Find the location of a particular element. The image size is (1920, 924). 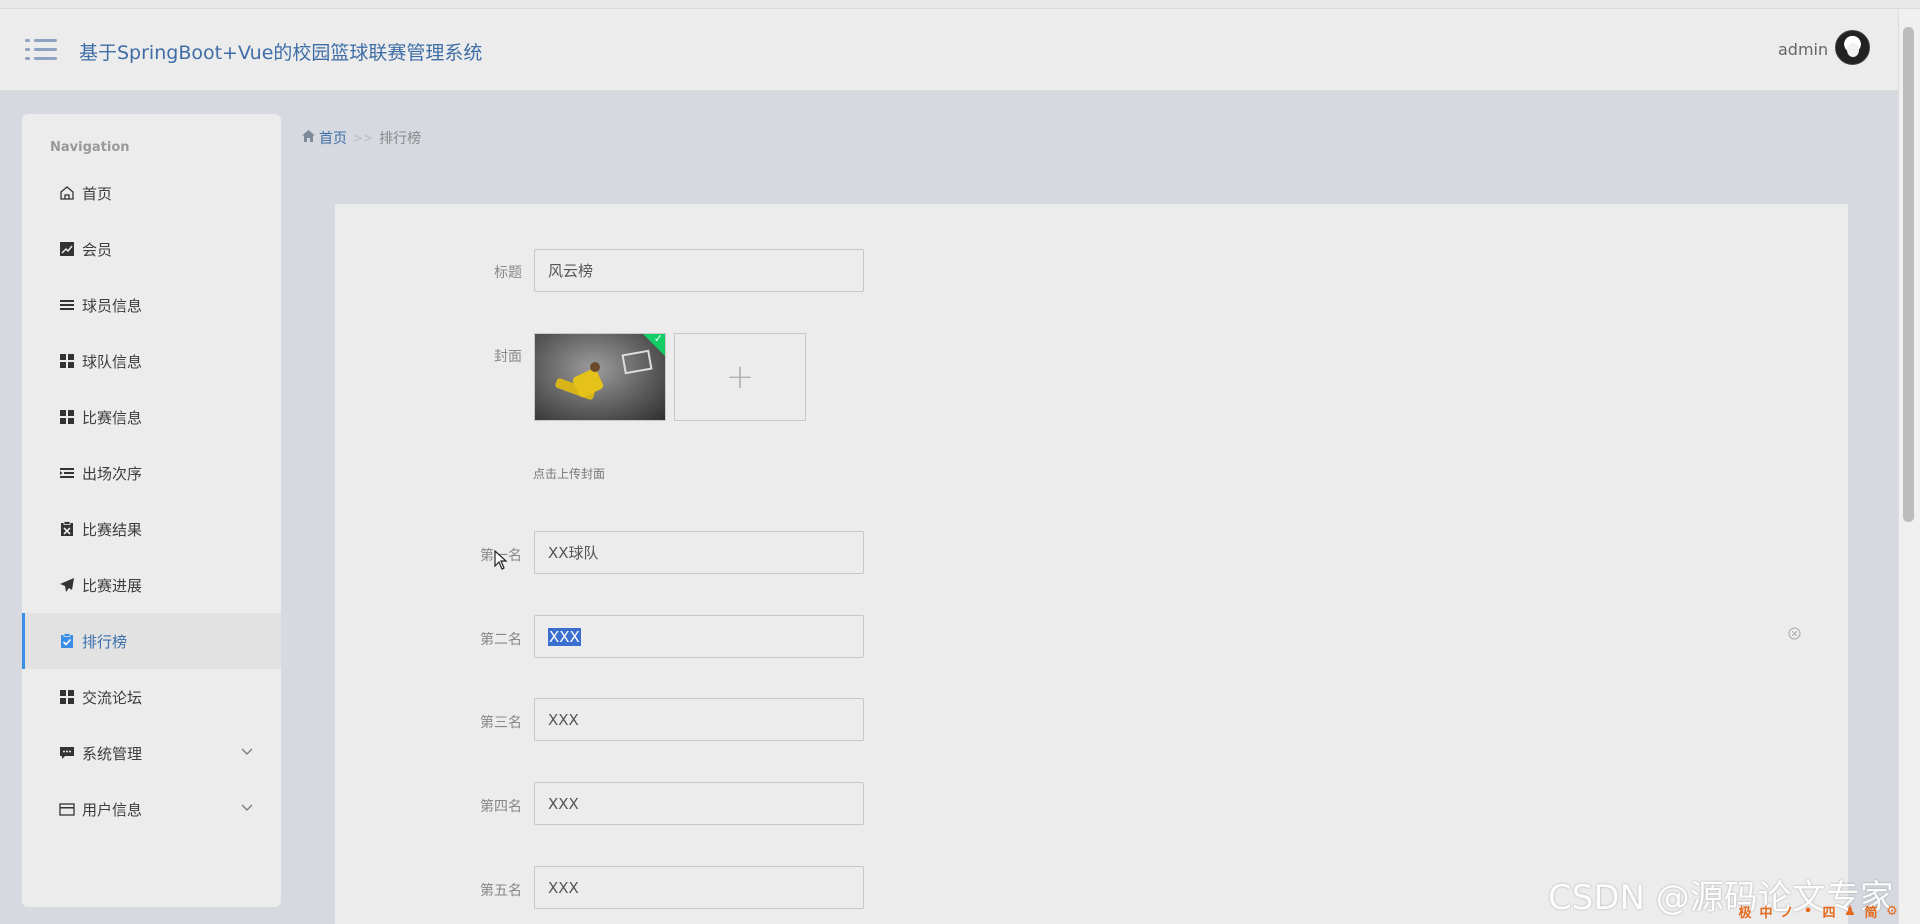

sidebar-item-label: 比赛信息 is located at coordinates (112, 417).